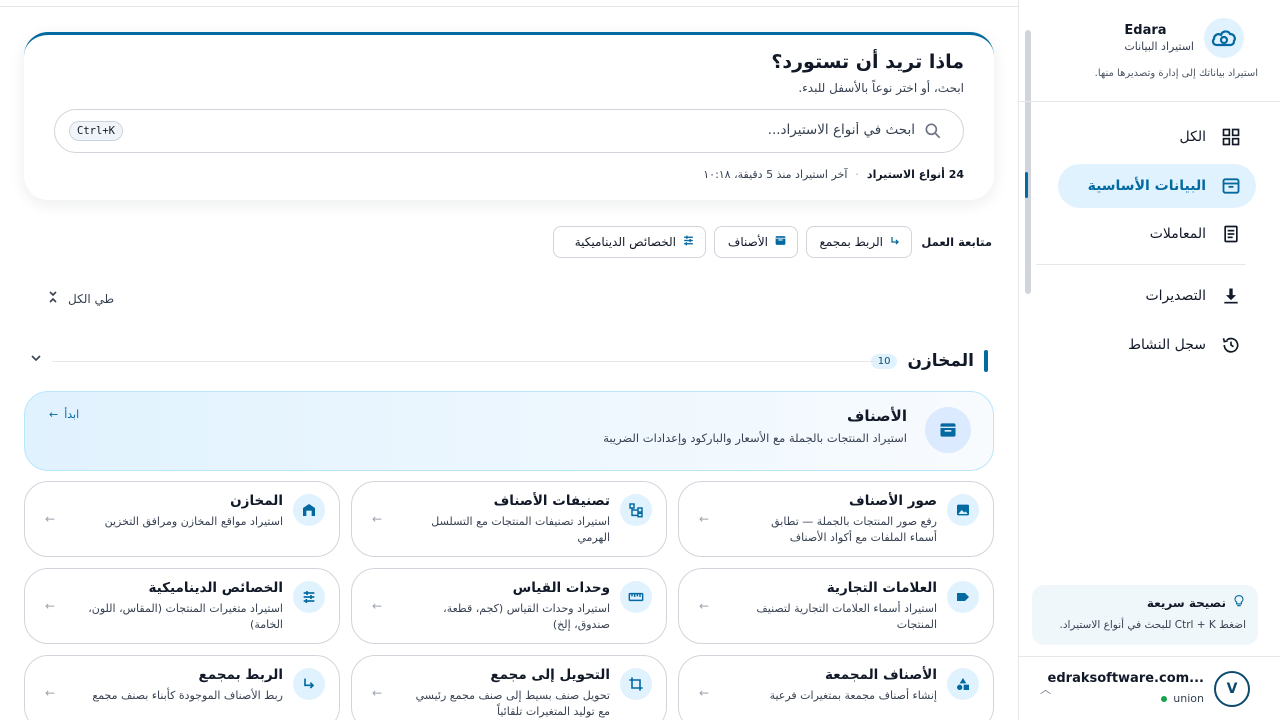 The height and width of the screenshot is (720, 1280). What do you see at coordinates (853, 695) in the screenshot?
I see `card-desc: إنشاء أصناف مجمعة بمتغيرات فرعية` at bounding box center [853, 695].